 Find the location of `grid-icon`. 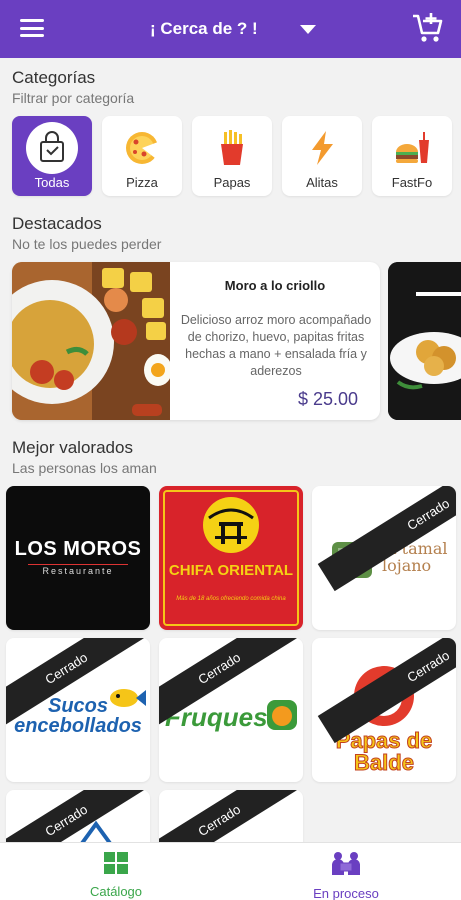

grid-icon is located at coordinates (116, 863).